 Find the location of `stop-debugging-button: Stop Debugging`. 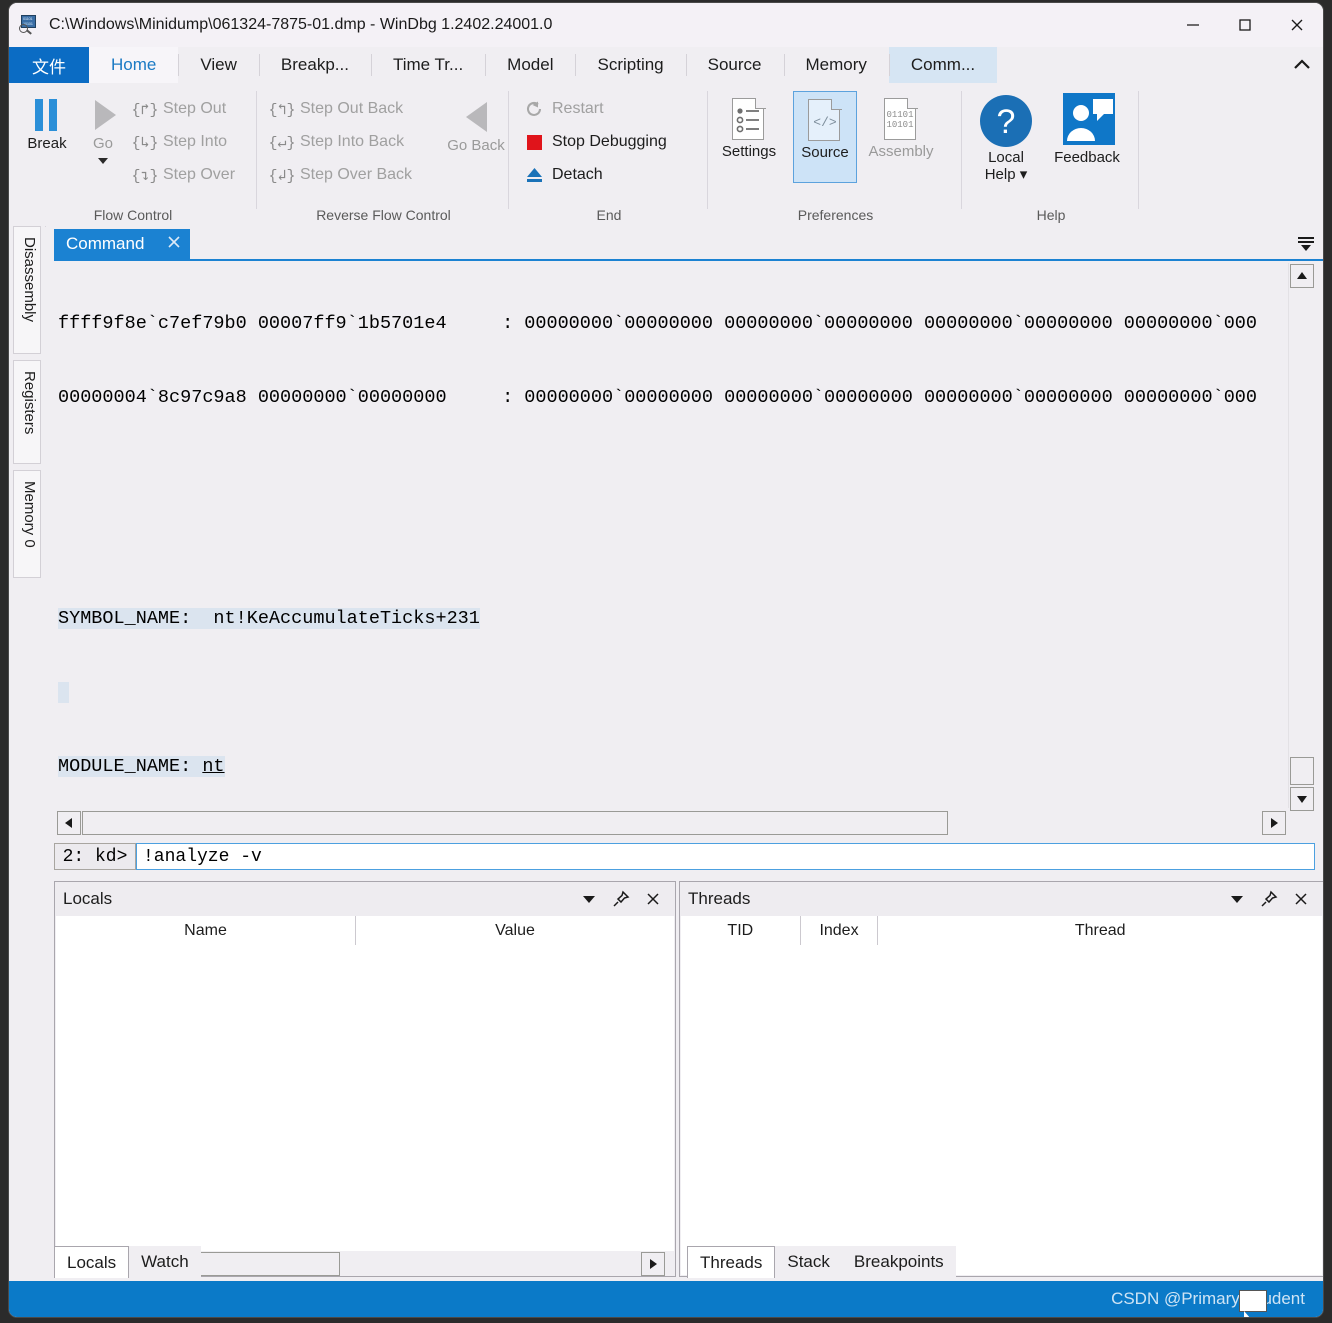

stop-debugging-button: Stop Debugging is located at coordinates (594, 142).